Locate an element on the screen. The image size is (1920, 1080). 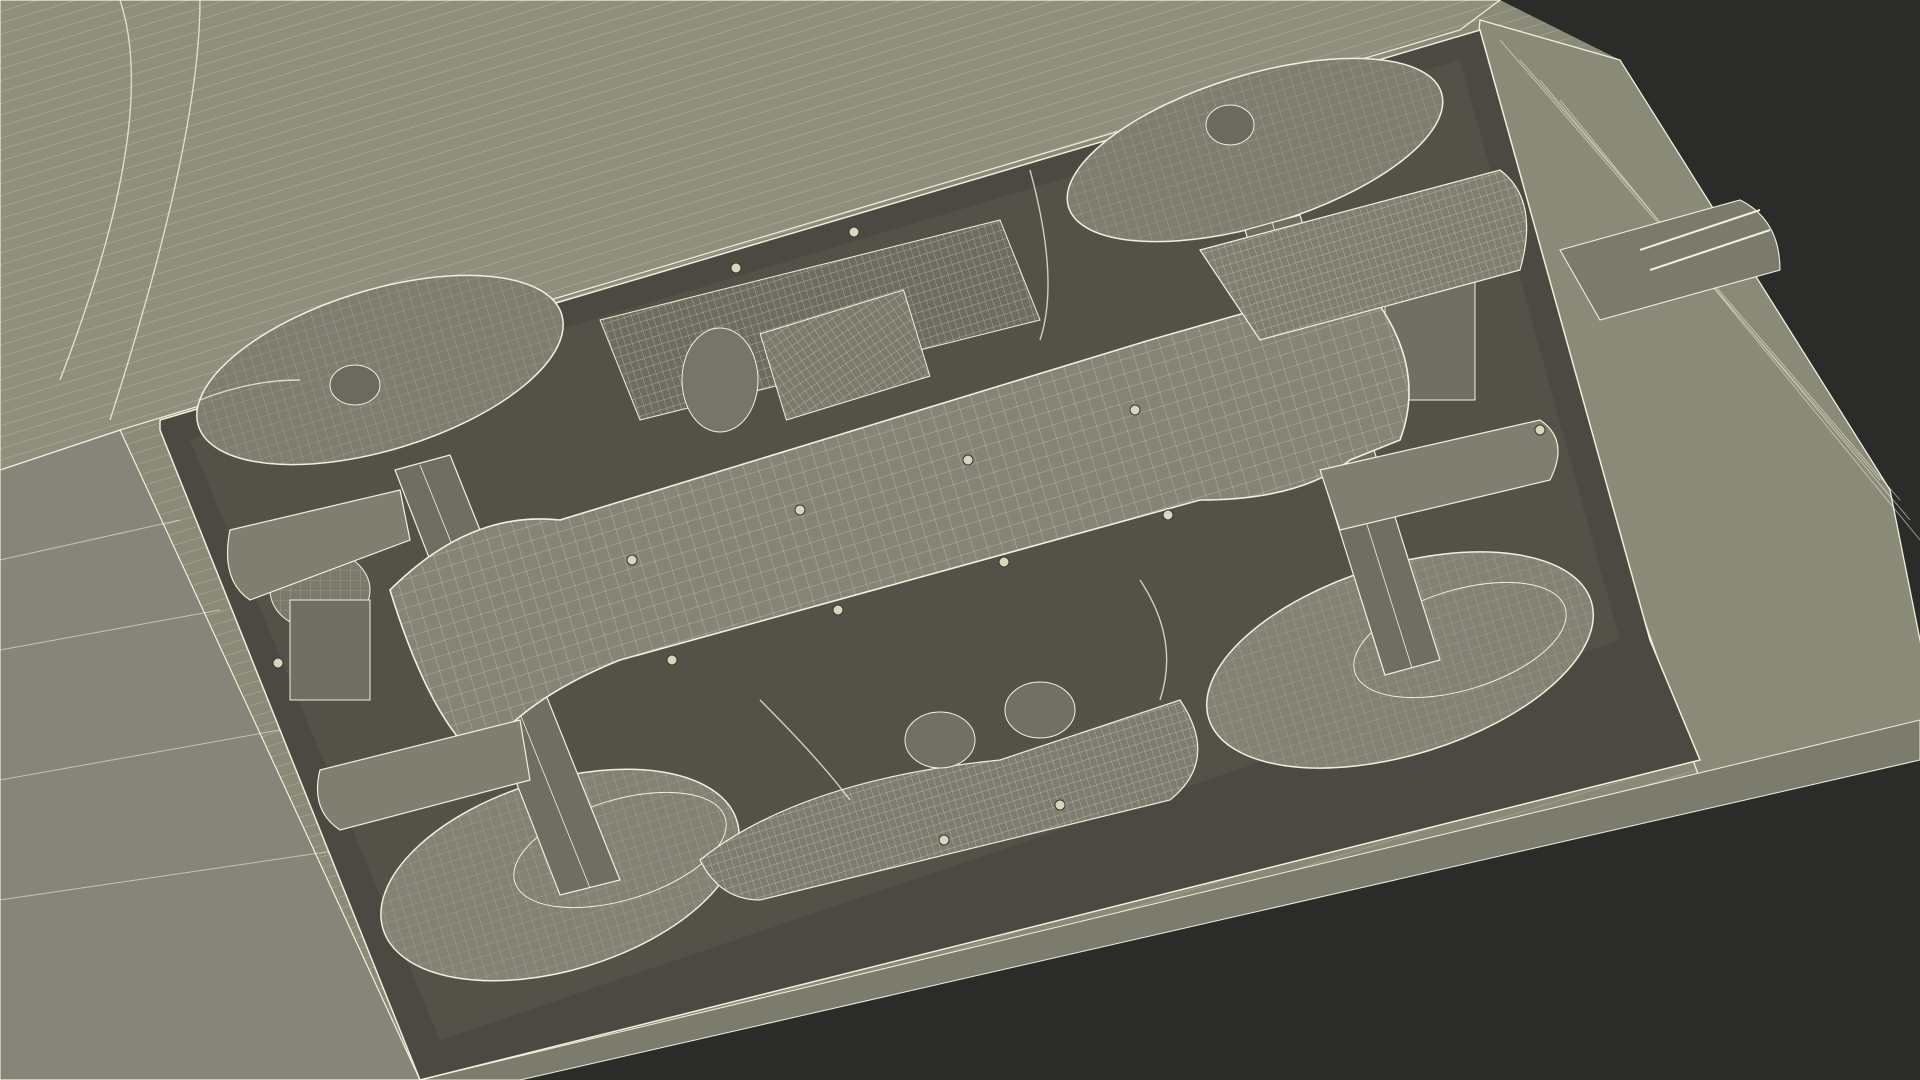
damper-right is located at coordinates (1040, 710).